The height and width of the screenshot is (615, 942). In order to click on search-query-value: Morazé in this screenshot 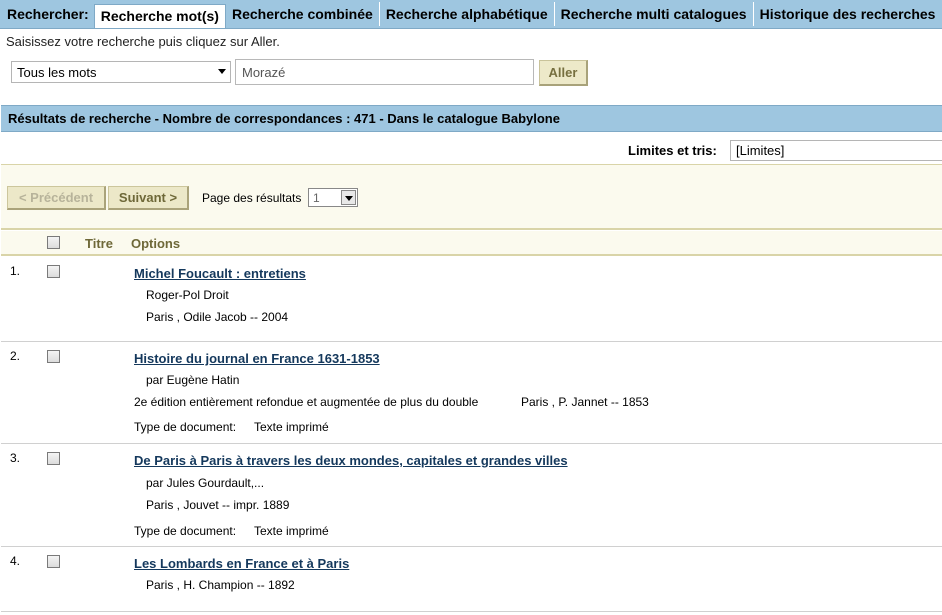, I will do `click(264, 72)`.